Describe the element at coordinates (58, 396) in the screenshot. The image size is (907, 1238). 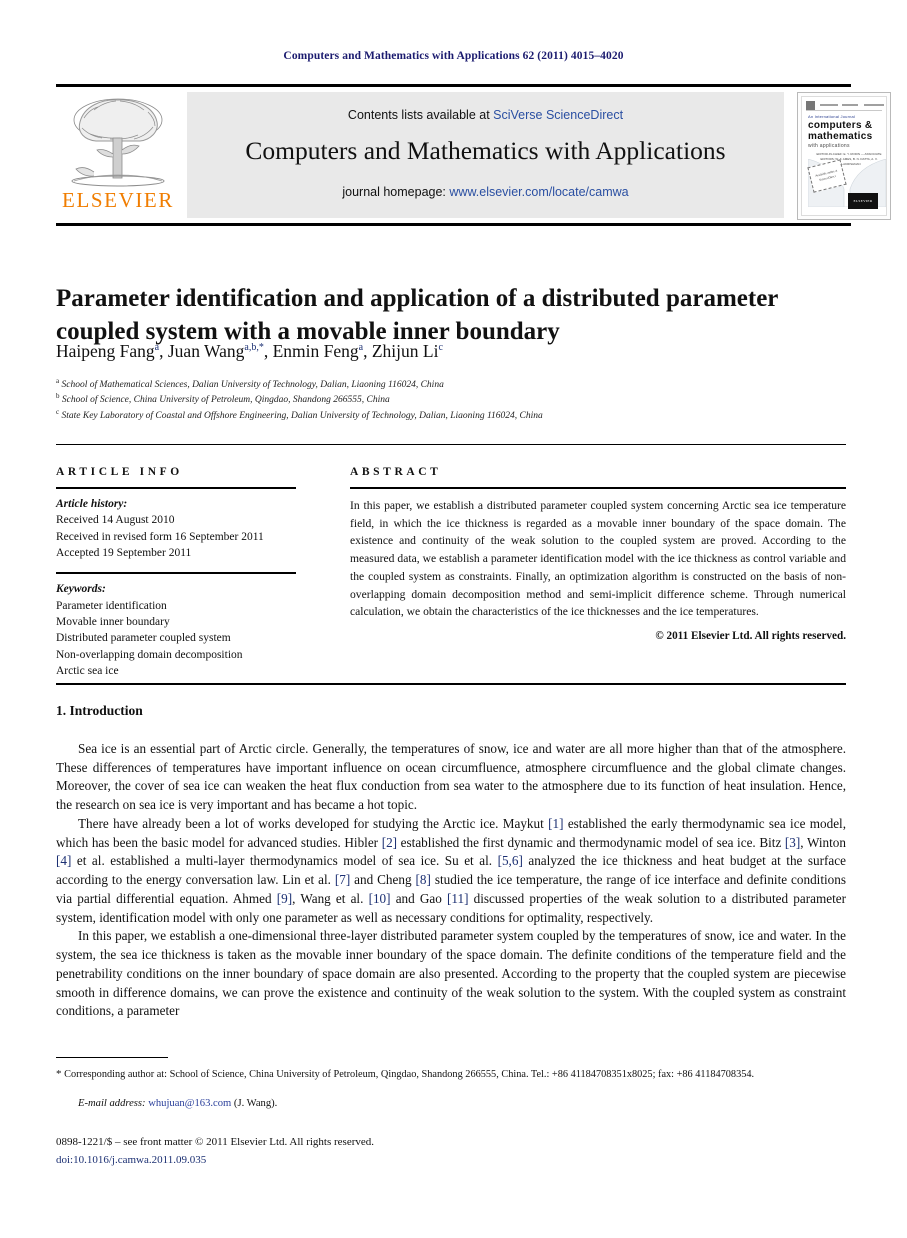
I see `affiliation-label: b` at that location.